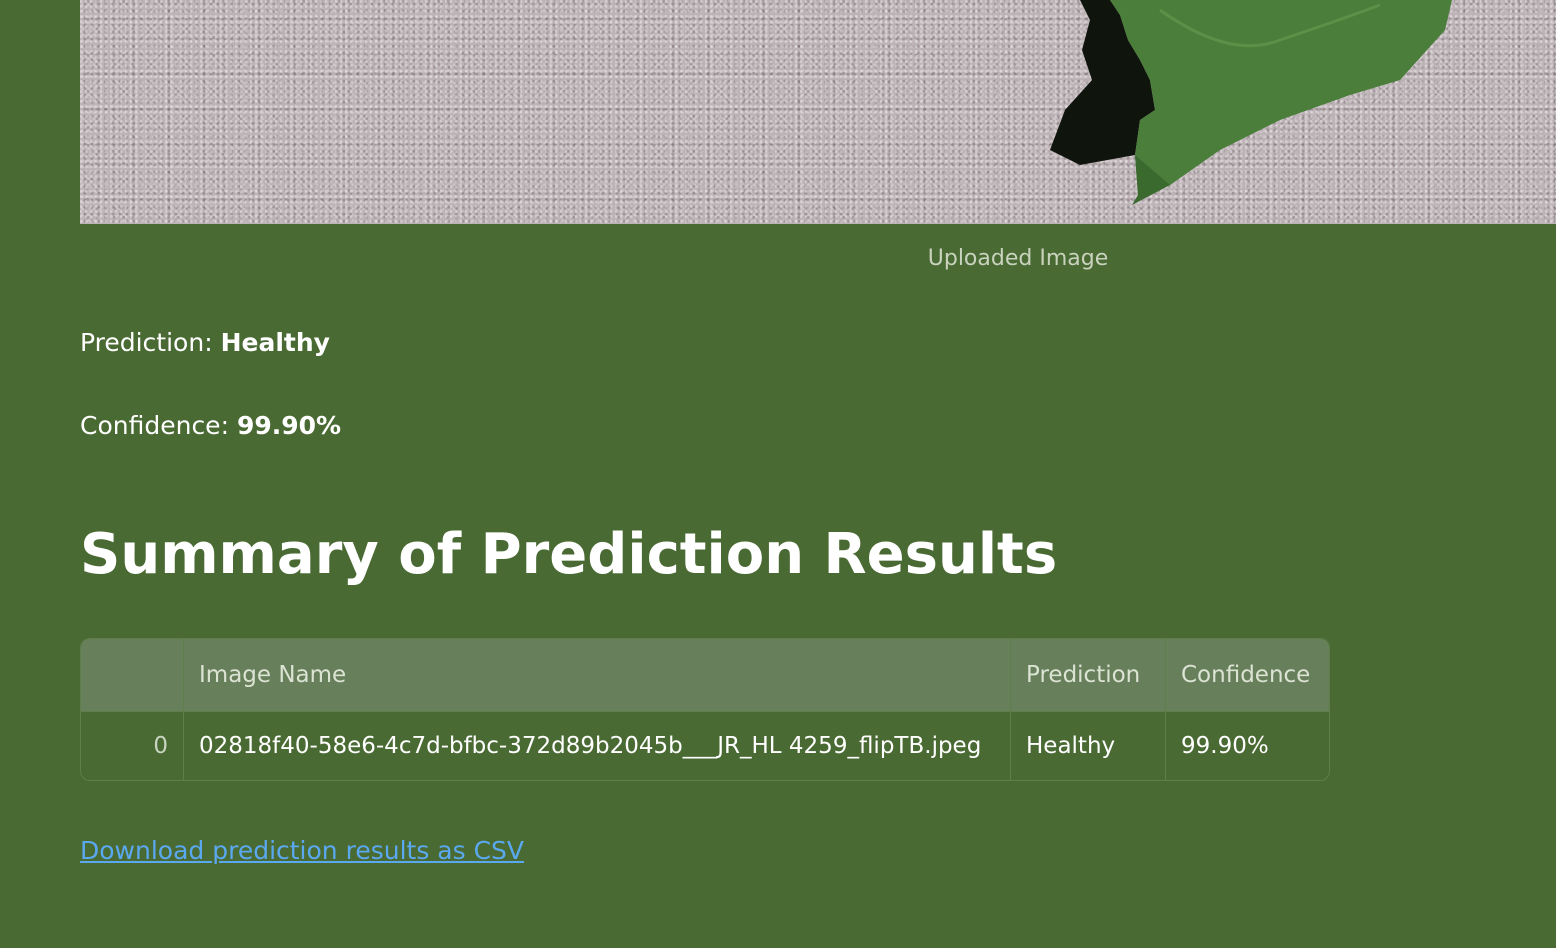  Describe the element at coordinates (569, 554) in the screenshot. I see `summary-heading: Summary of Prediction Results` at that location.